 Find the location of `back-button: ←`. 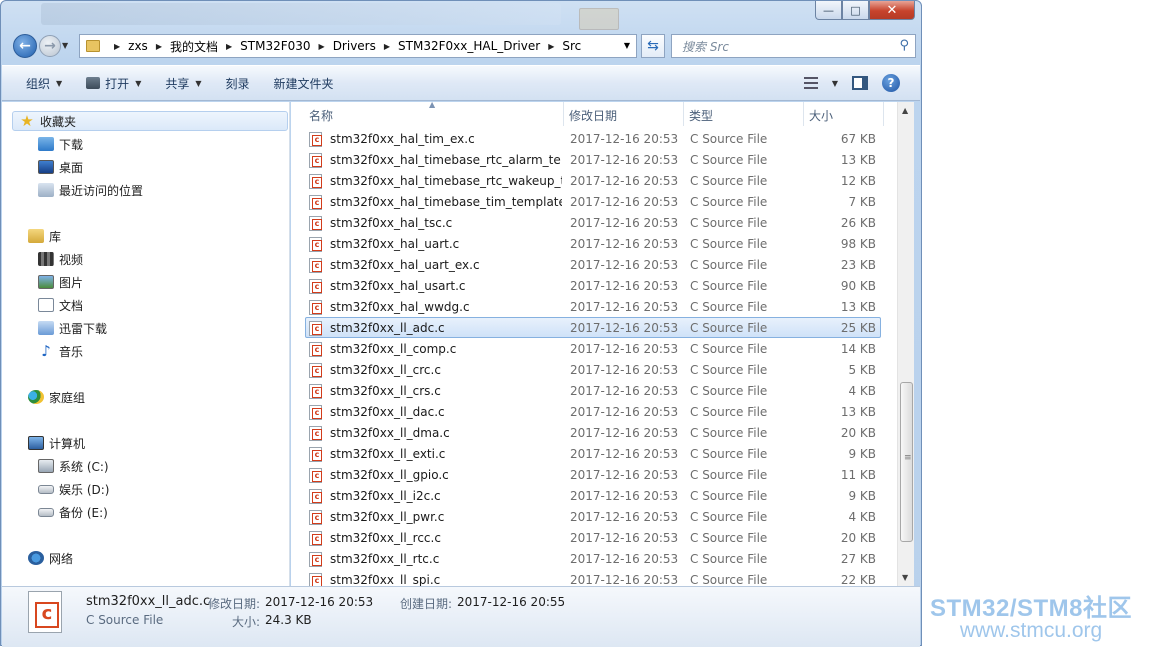

back-button: ← is located at coordinates (25, 46).